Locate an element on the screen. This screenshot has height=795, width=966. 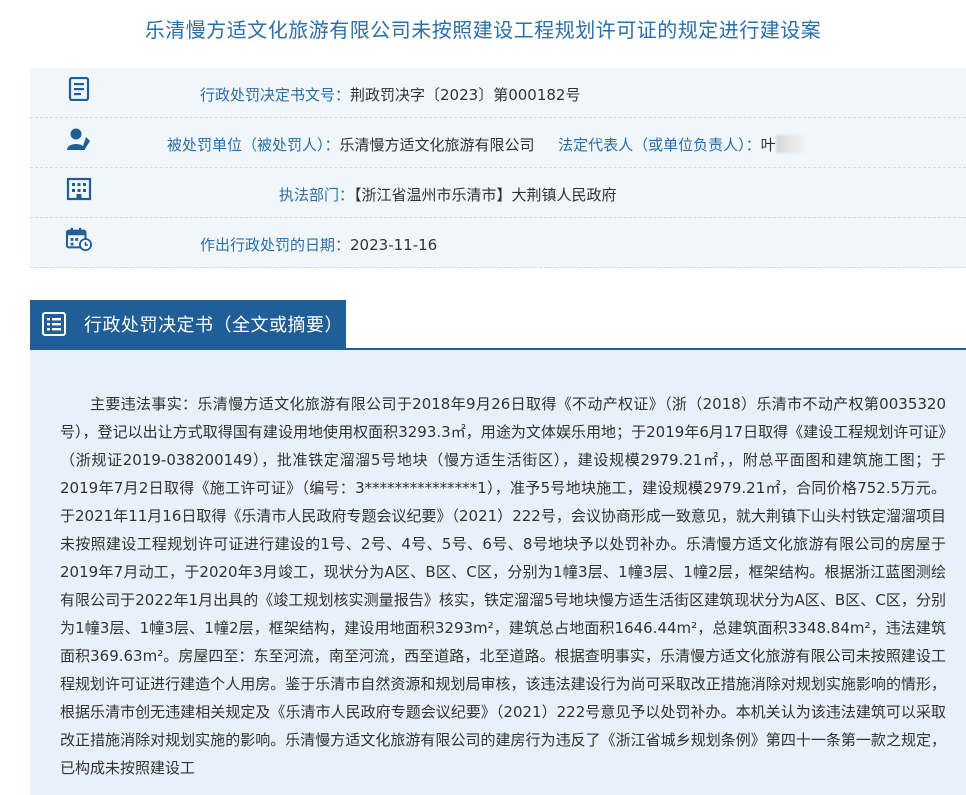
calendar-icon is located at coordinates (79, 239).